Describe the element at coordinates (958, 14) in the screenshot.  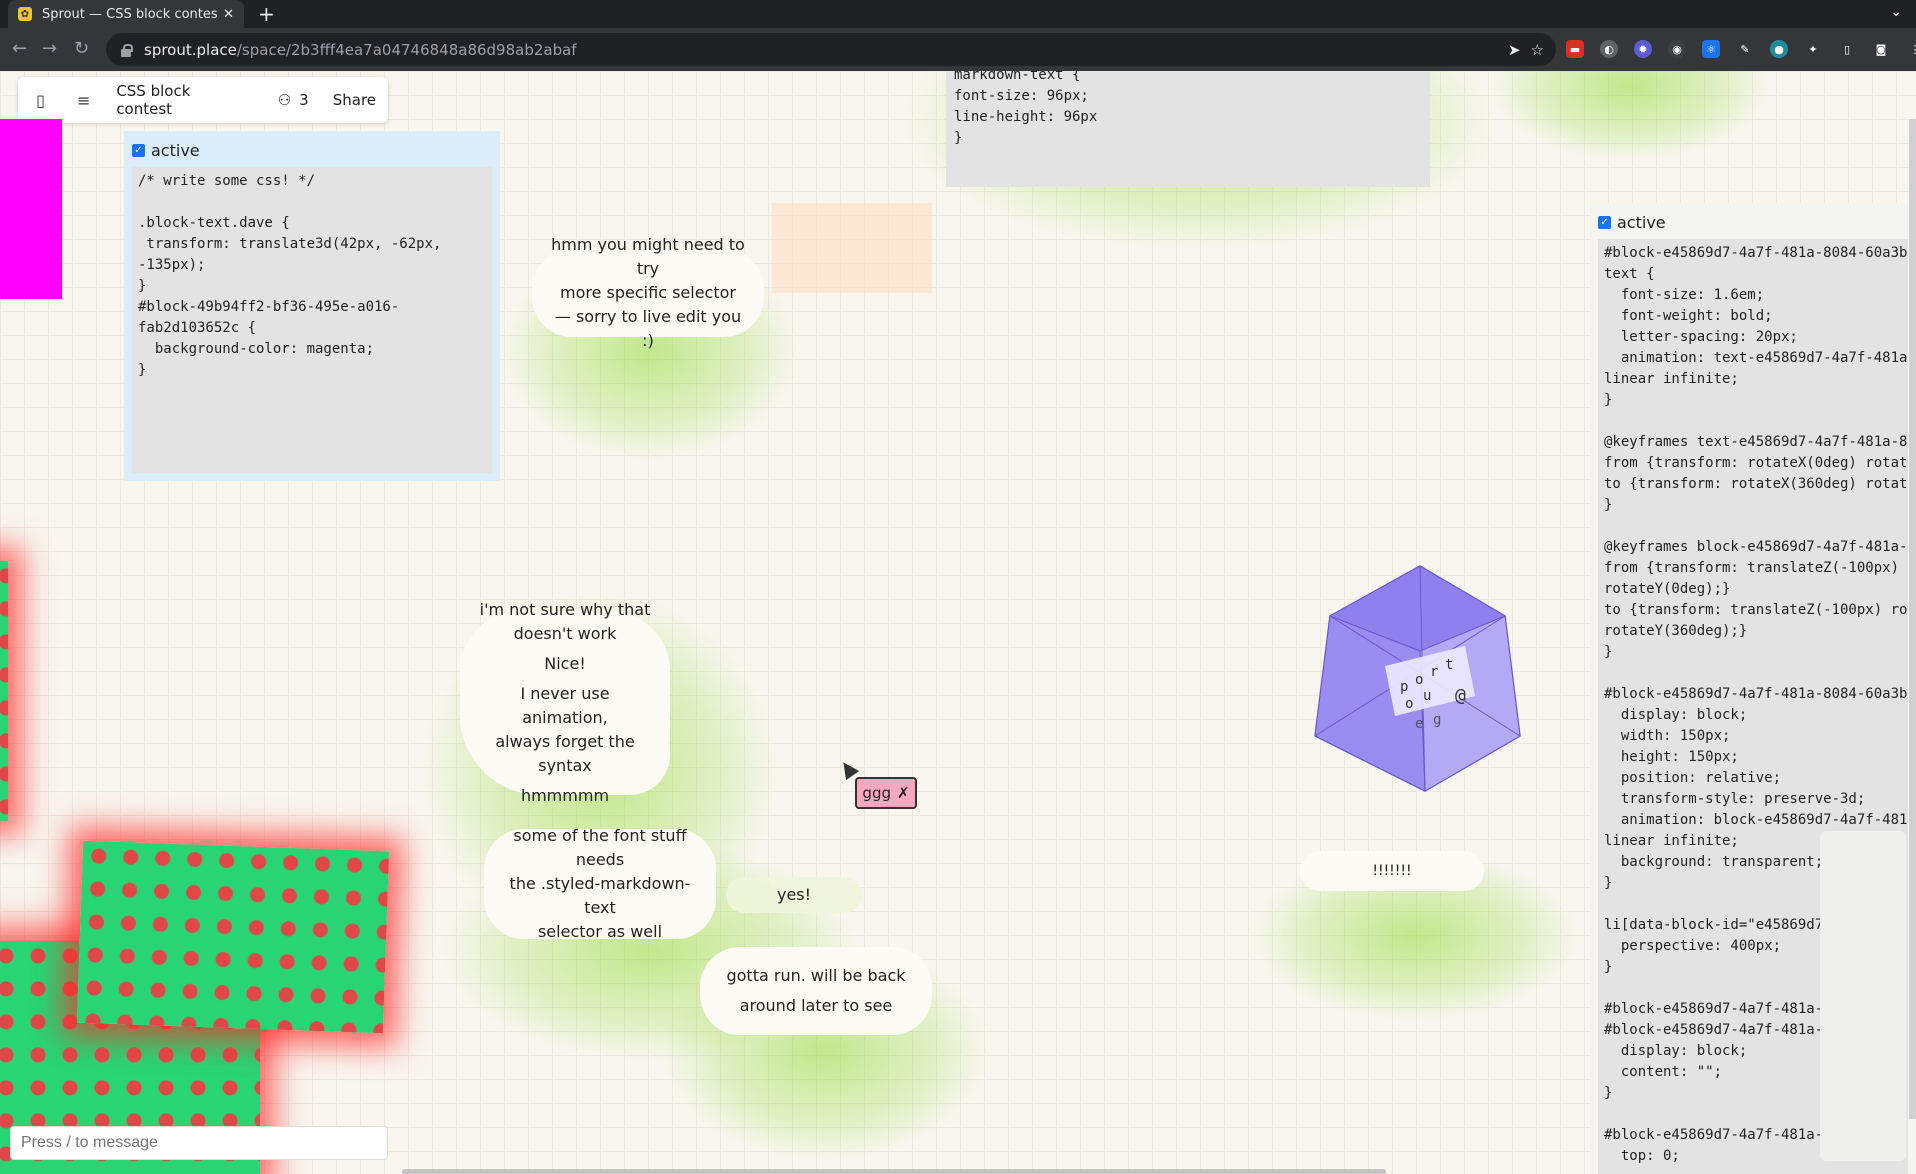
I see `browser-tabbar: ✿ Sprout — CSS block contes ✕ + ⌄` at that location.